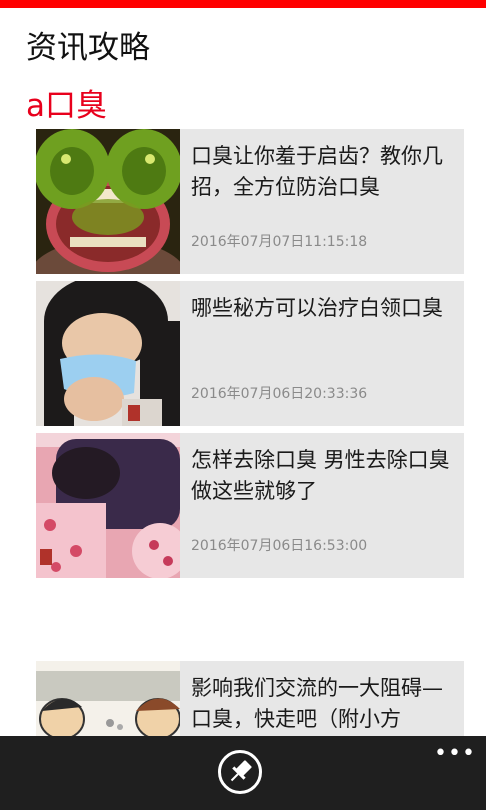 This screenshot has height=810, width=486. What do you see at coordinates (279, 546) in the screenshot?
I see `article-timestamp: 2016年07月06日16:53:00` at bounding box center [279, 546].